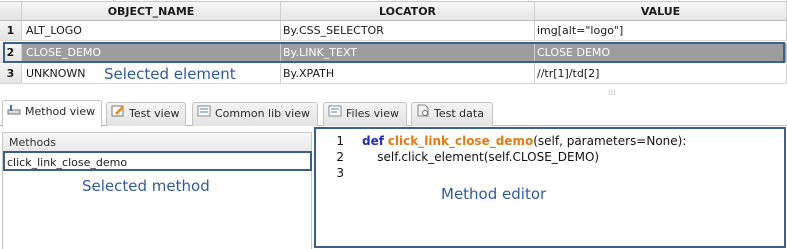 Image resolution: width=787 pixels, height=249 pixels. Describe the element at coordinates (60, 111) in the screenshot. I see `tab-label: Method view` at that location.